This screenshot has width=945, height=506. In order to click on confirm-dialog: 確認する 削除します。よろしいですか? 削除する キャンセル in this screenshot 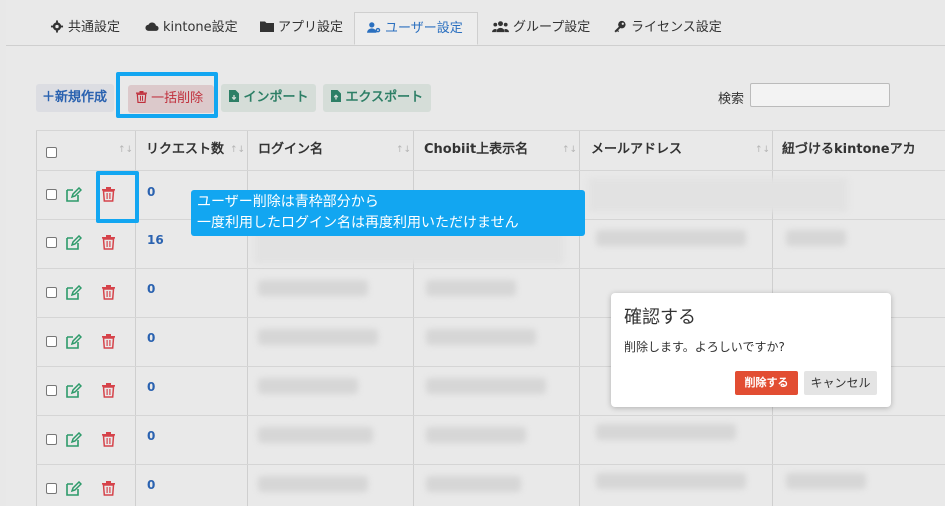, I will do `click(751, 350)`.